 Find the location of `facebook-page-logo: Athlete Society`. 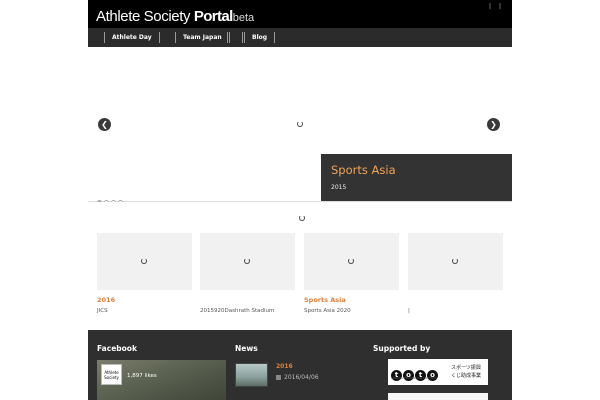

facebook-page-logo: Athlete Society is located at coordinates (111, 374).